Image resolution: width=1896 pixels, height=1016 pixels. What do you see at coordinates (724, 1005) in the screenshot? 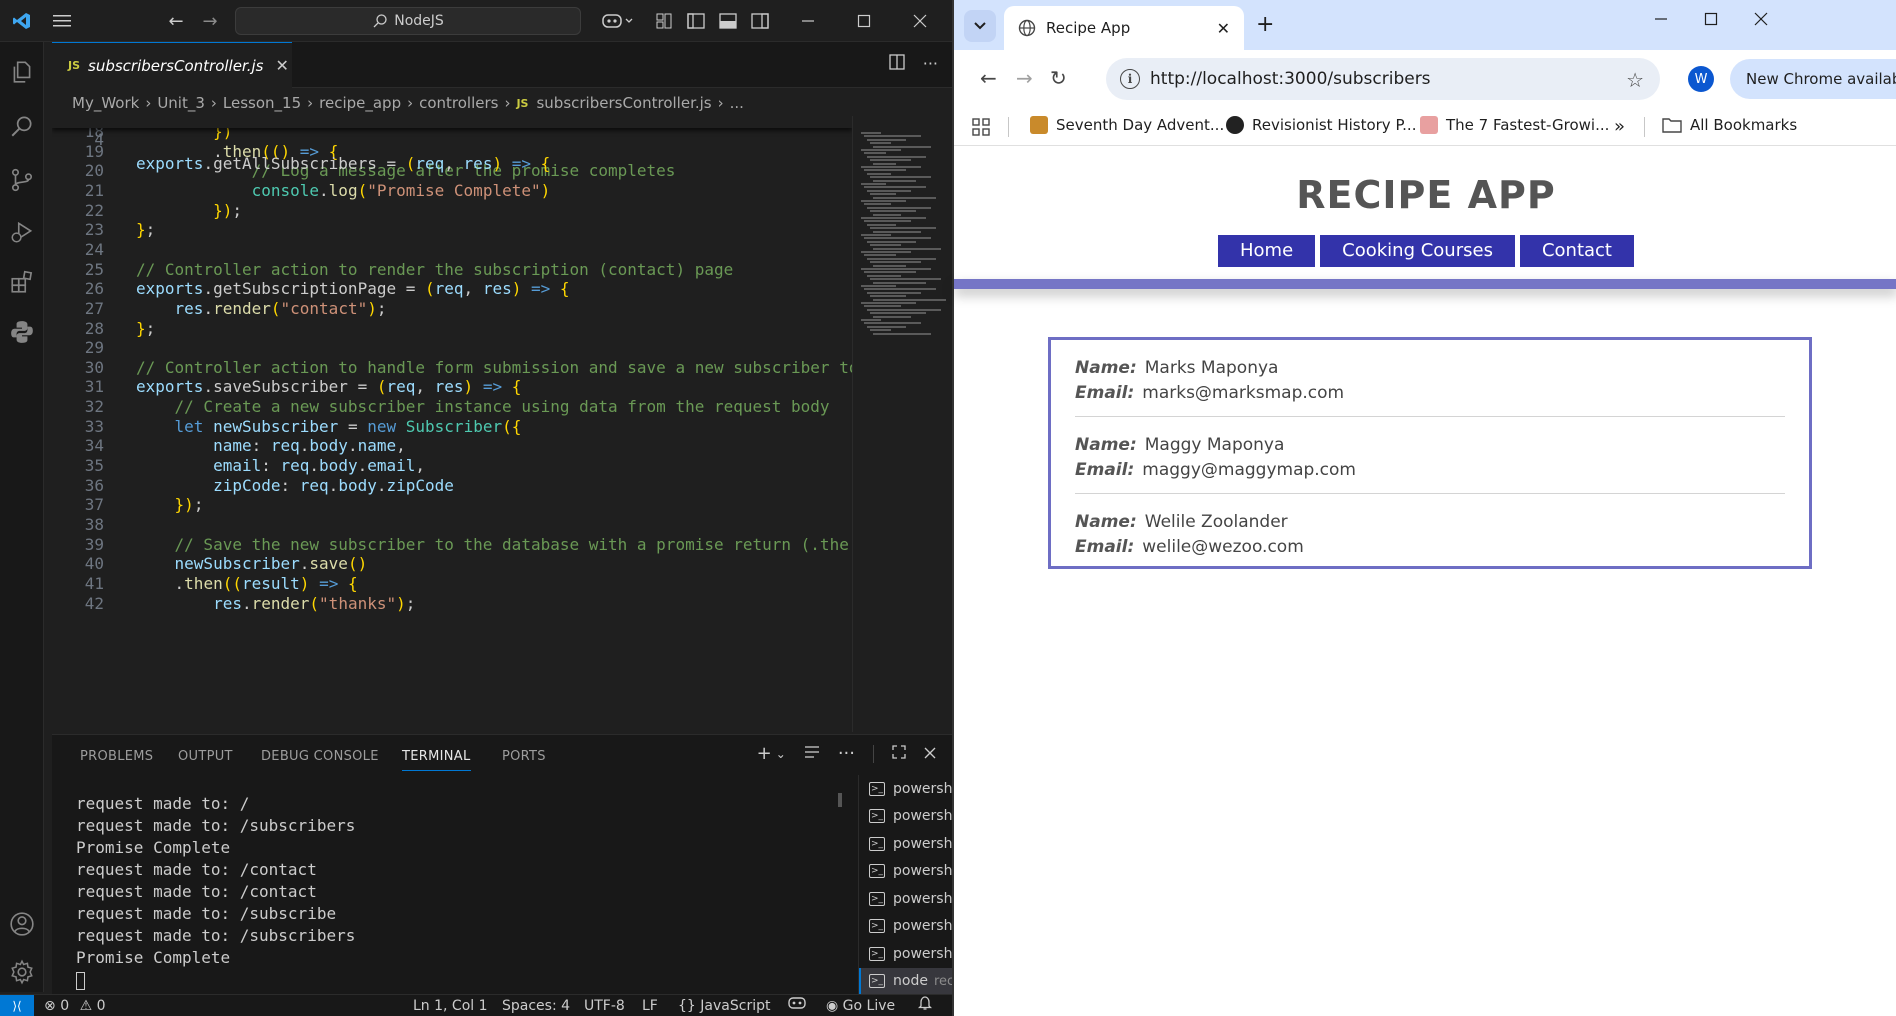
I see `language-status: {} JavaScript` at bounding box center [724, 1005].